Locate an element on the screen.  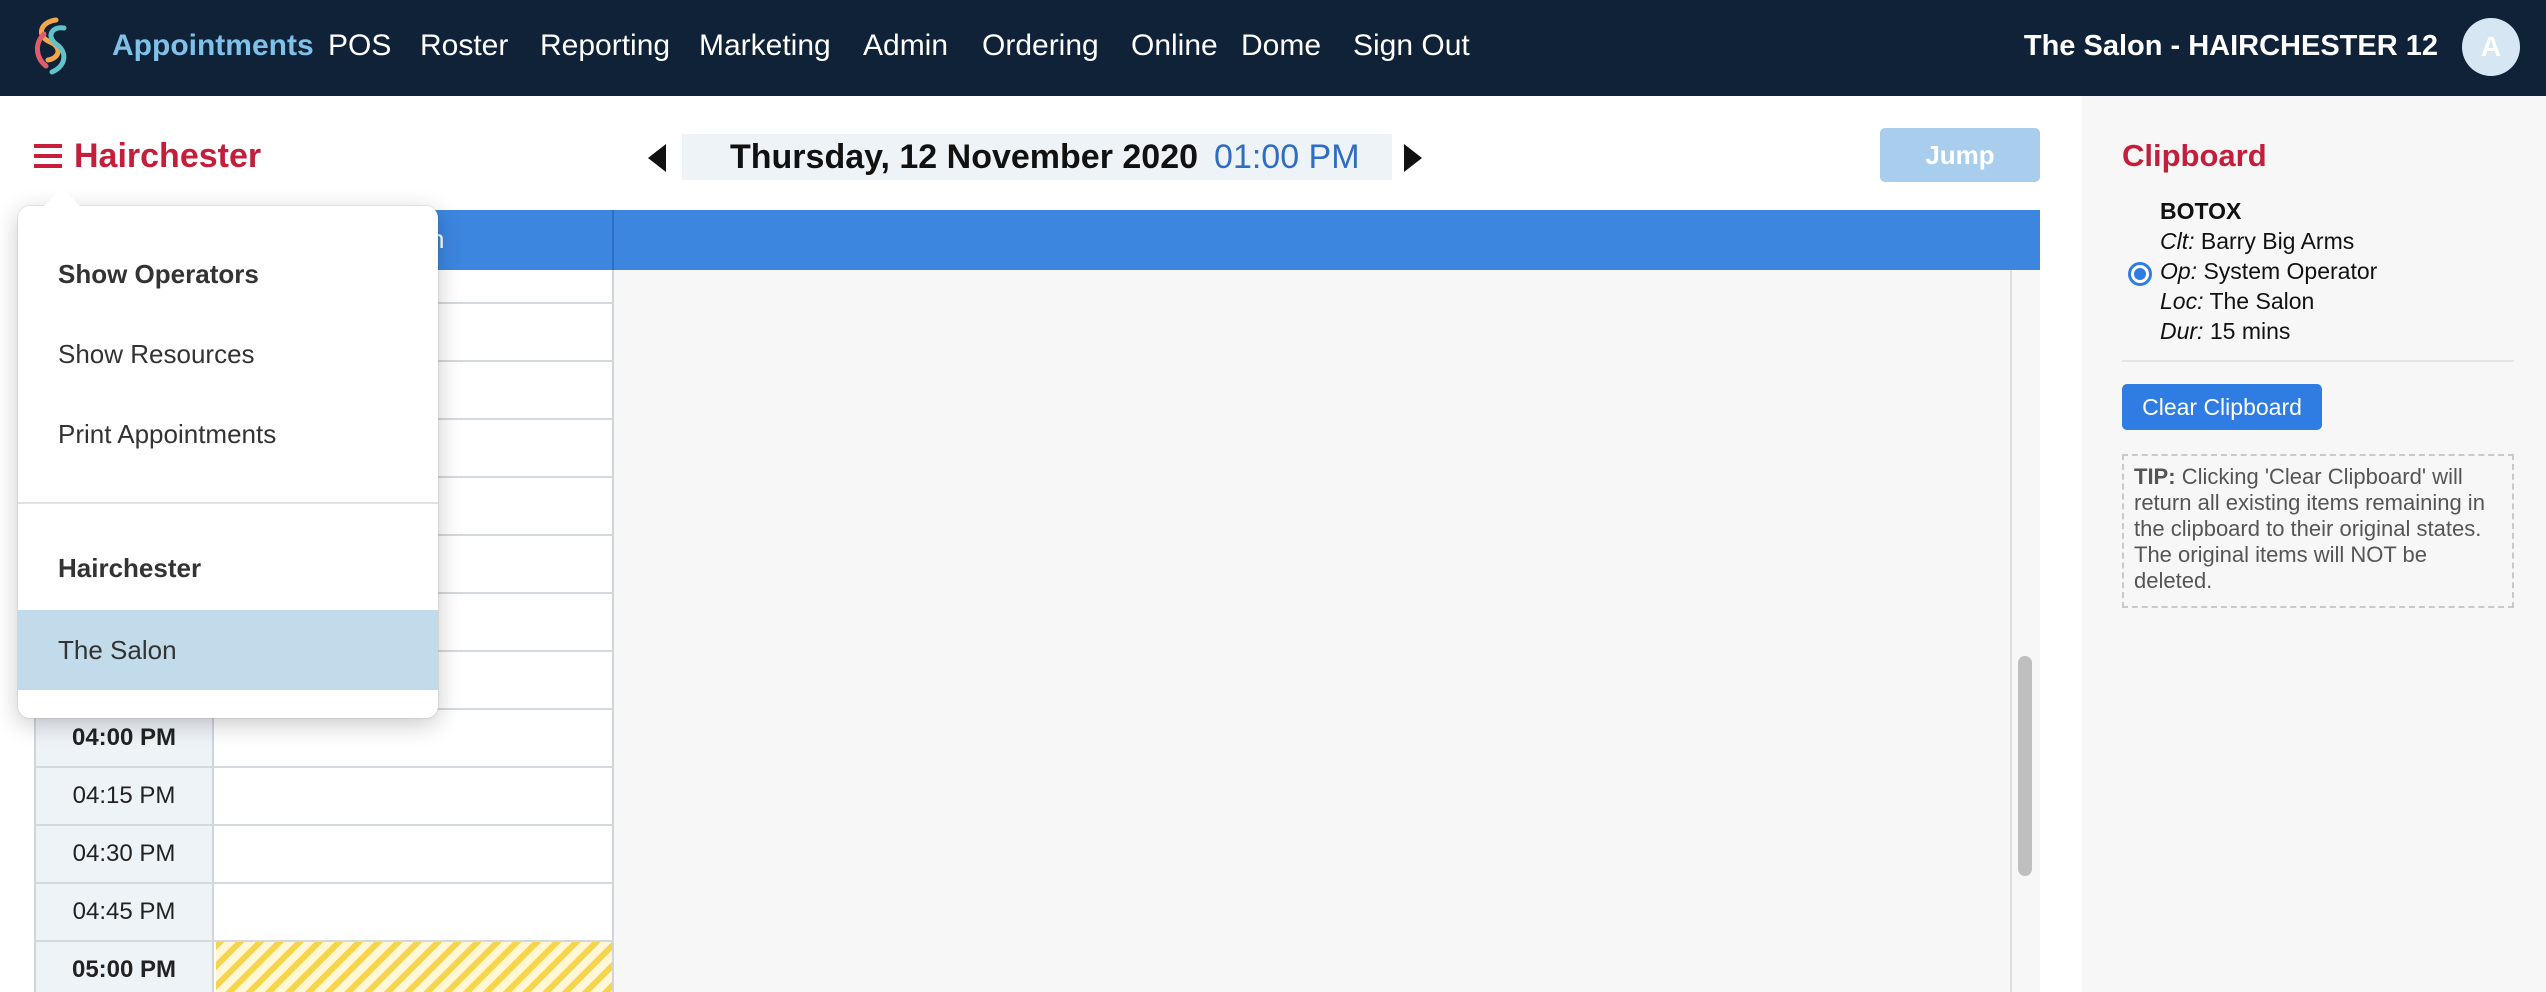
time-slot-label: 04:45 PM is located at coordinates (124, 911).